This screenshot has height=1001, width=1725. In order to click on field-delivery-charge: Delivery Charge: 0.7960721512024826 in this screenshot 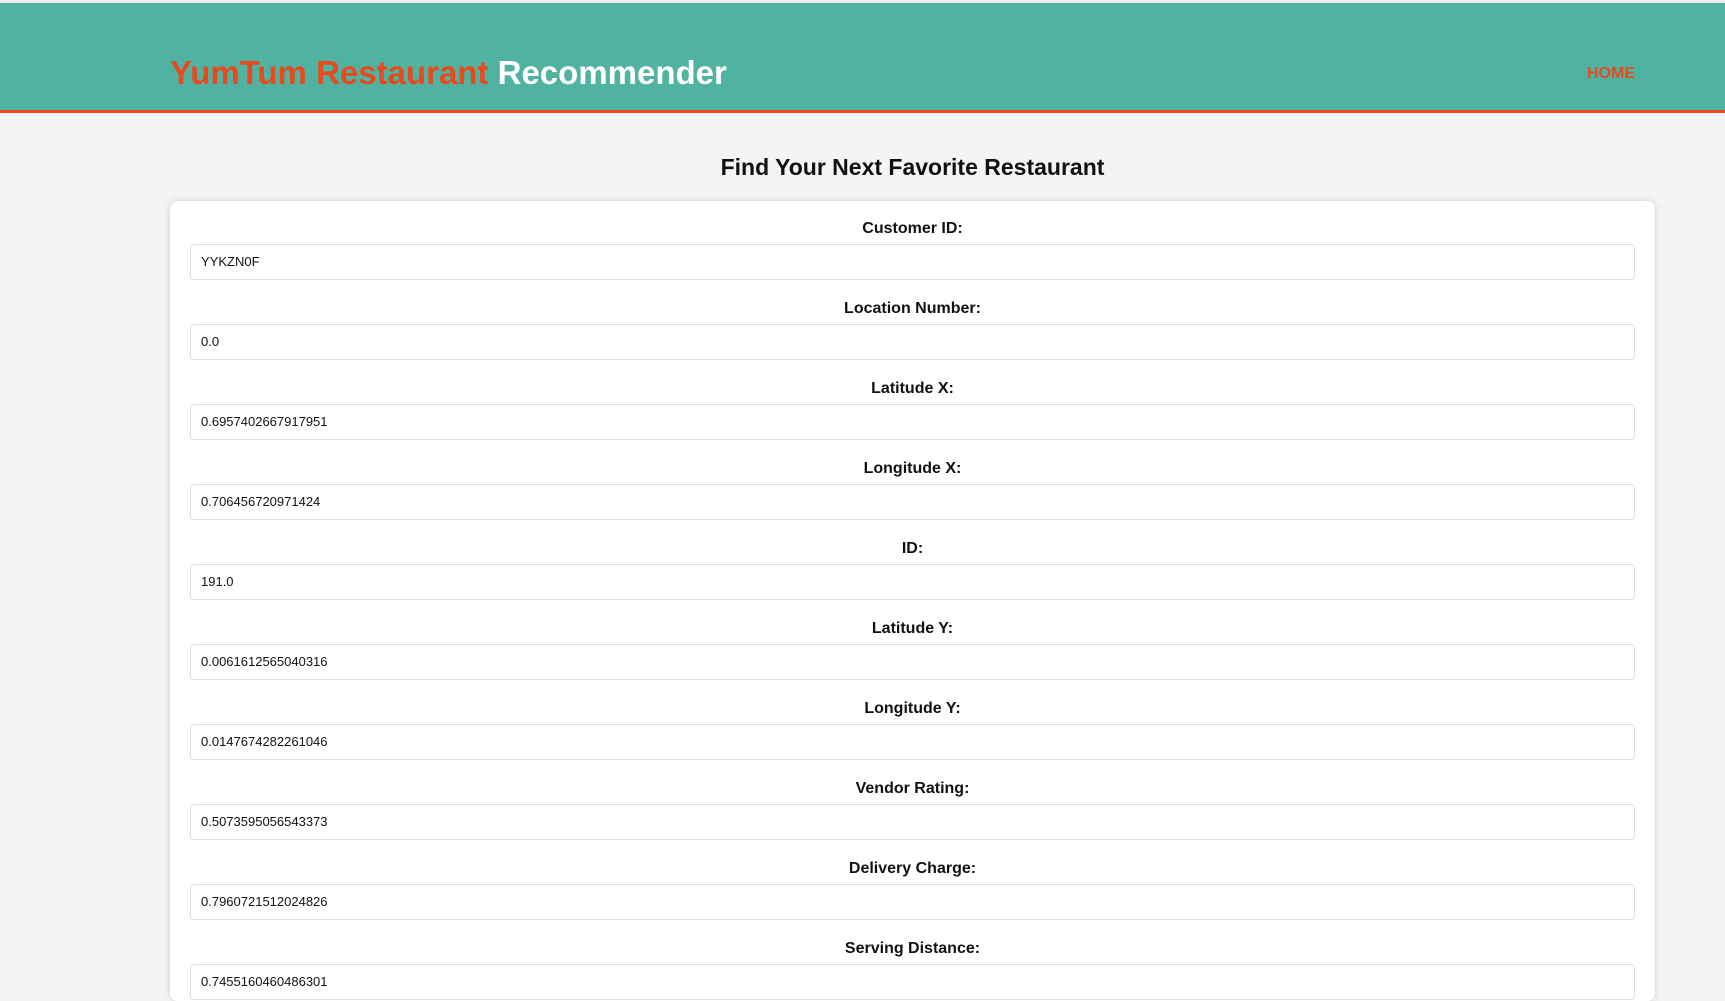, I will do `click(912, 889)`.